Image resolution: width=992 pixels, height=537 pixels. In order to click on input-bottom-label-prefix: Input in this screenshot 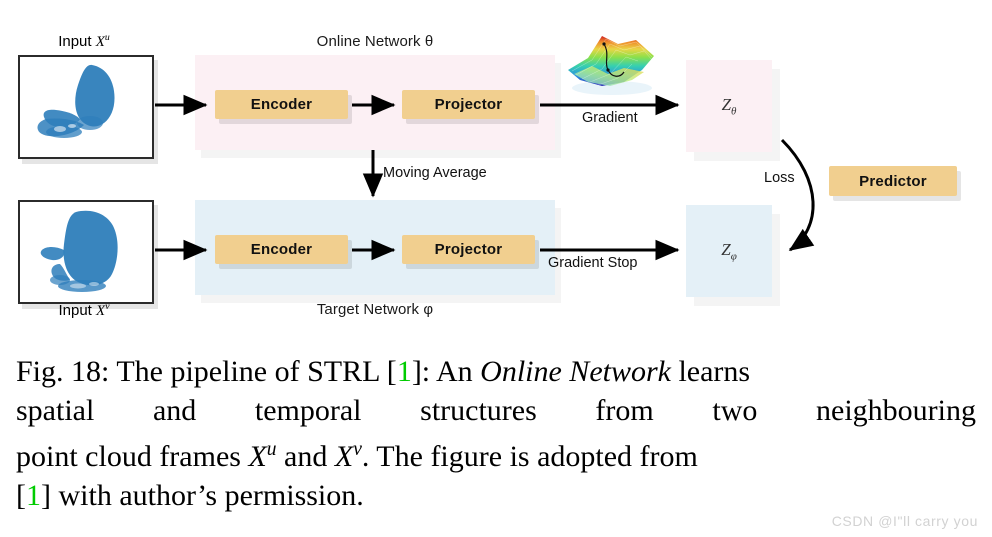, I will do `click(77, 310)`.